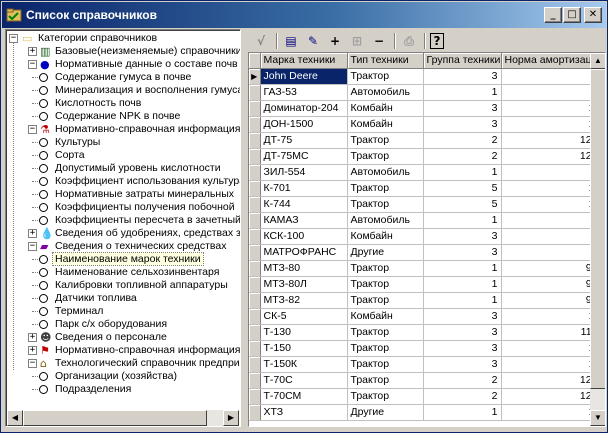  What do you see at coordinates (593, 15) in the screenshot?
I see `close-button: ✕` at bounding box center [593, 15].